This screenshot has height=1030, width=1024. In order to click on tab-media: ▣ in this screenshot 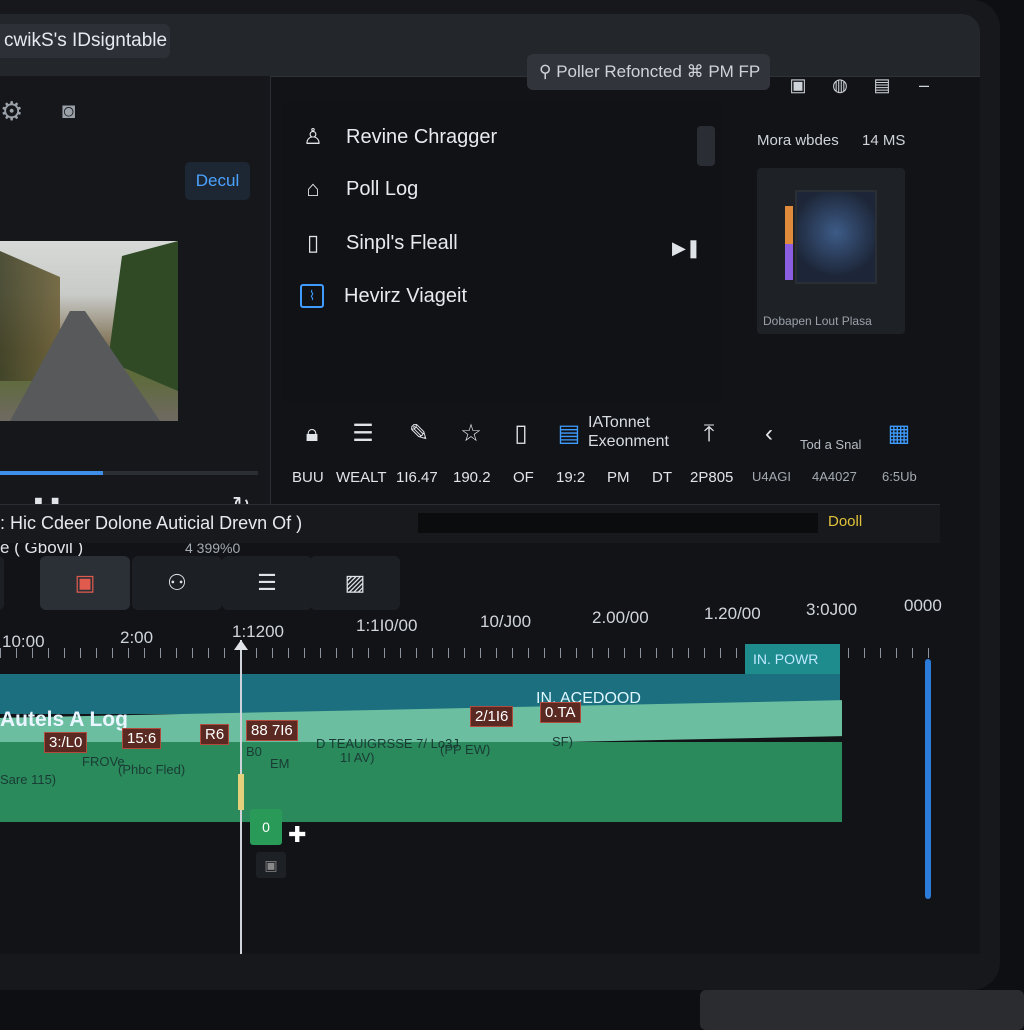, I will do `click(85, 583)`.